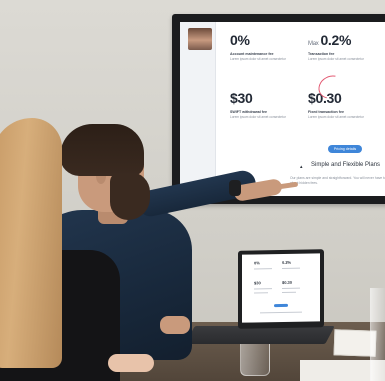 This screenshot has height=381, width=385. I want to click on pricing-name: Account maintenance fee, so click(252, 54).